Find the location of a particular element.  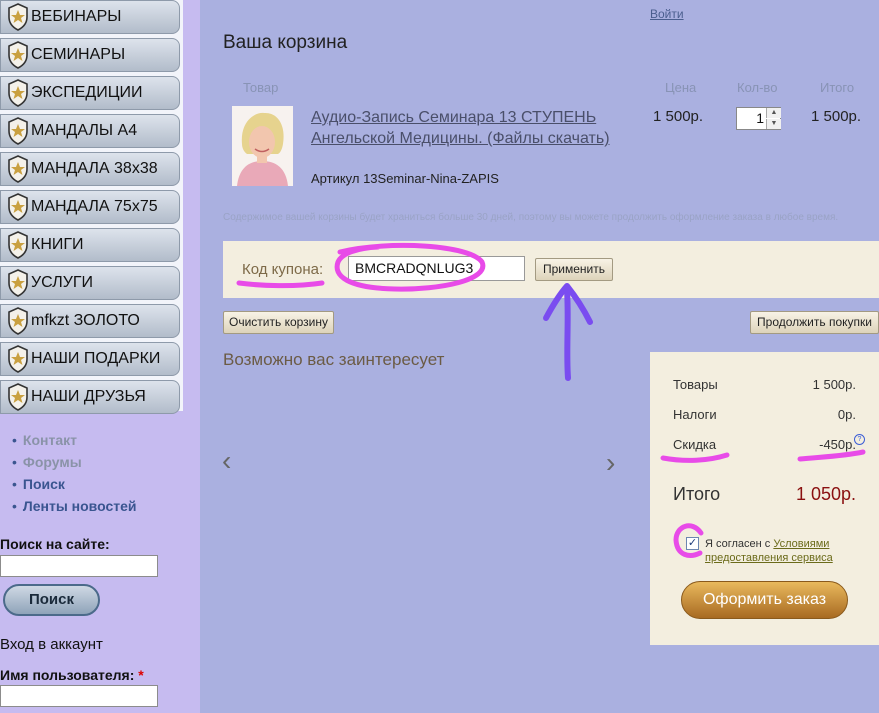

menu-item-label: ЭКСПЕДИЦИИ is located at coordinates (87, 92).